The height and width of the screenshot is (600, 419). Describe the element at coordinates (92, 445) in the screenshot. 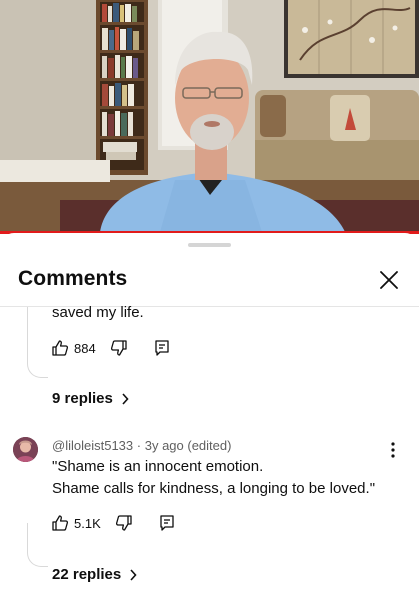

I see `comment-author: @liloleist5133` at that location.